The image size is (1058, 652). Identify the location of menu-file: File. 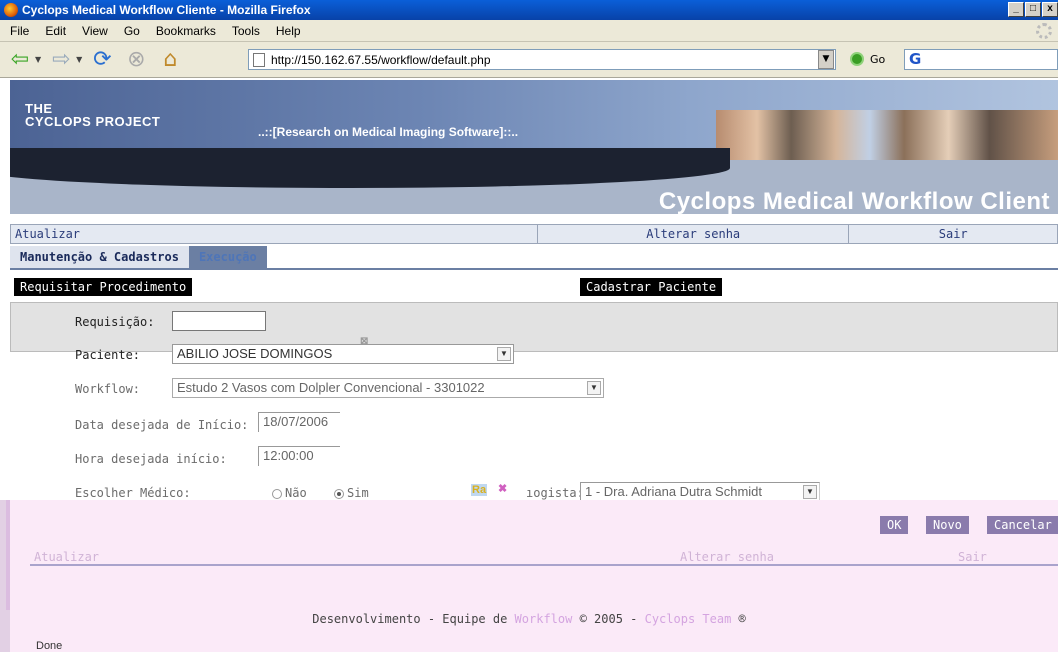
(19, 31).